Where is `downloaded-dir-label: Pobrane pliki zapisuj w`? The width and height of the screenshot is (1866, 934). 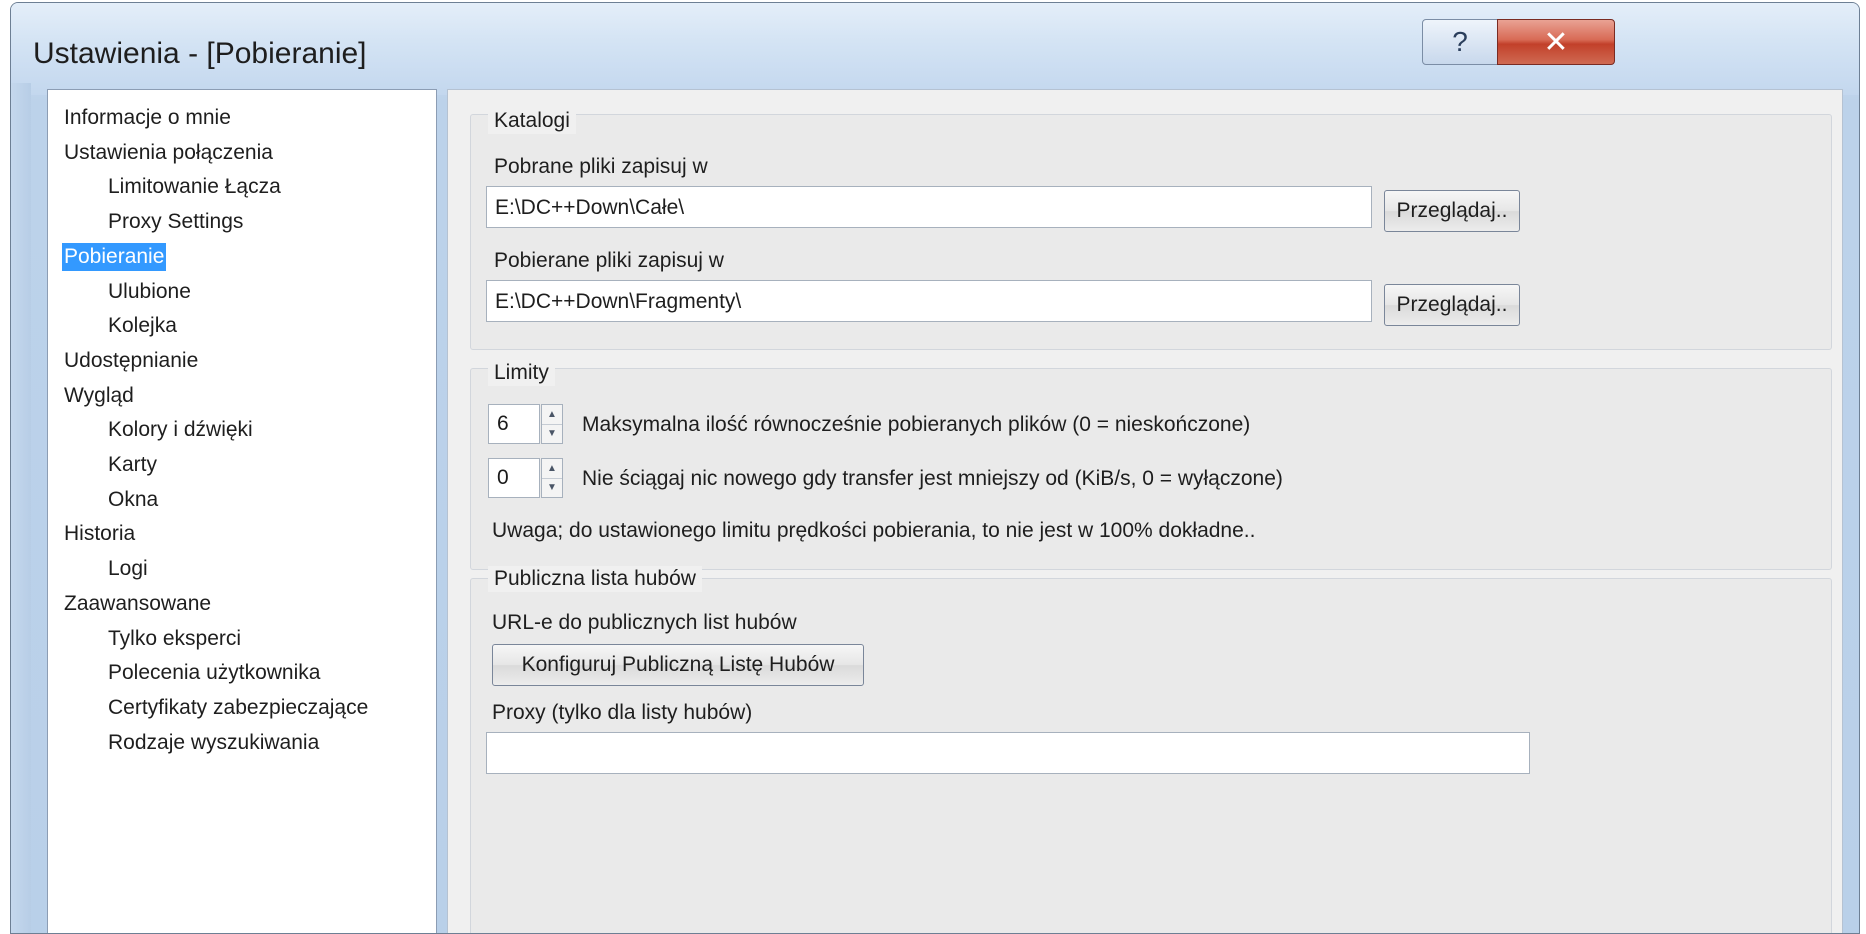
downloaded-dir-label: Pobrane pliki zapisuj w is located at coordinates (601, 166).